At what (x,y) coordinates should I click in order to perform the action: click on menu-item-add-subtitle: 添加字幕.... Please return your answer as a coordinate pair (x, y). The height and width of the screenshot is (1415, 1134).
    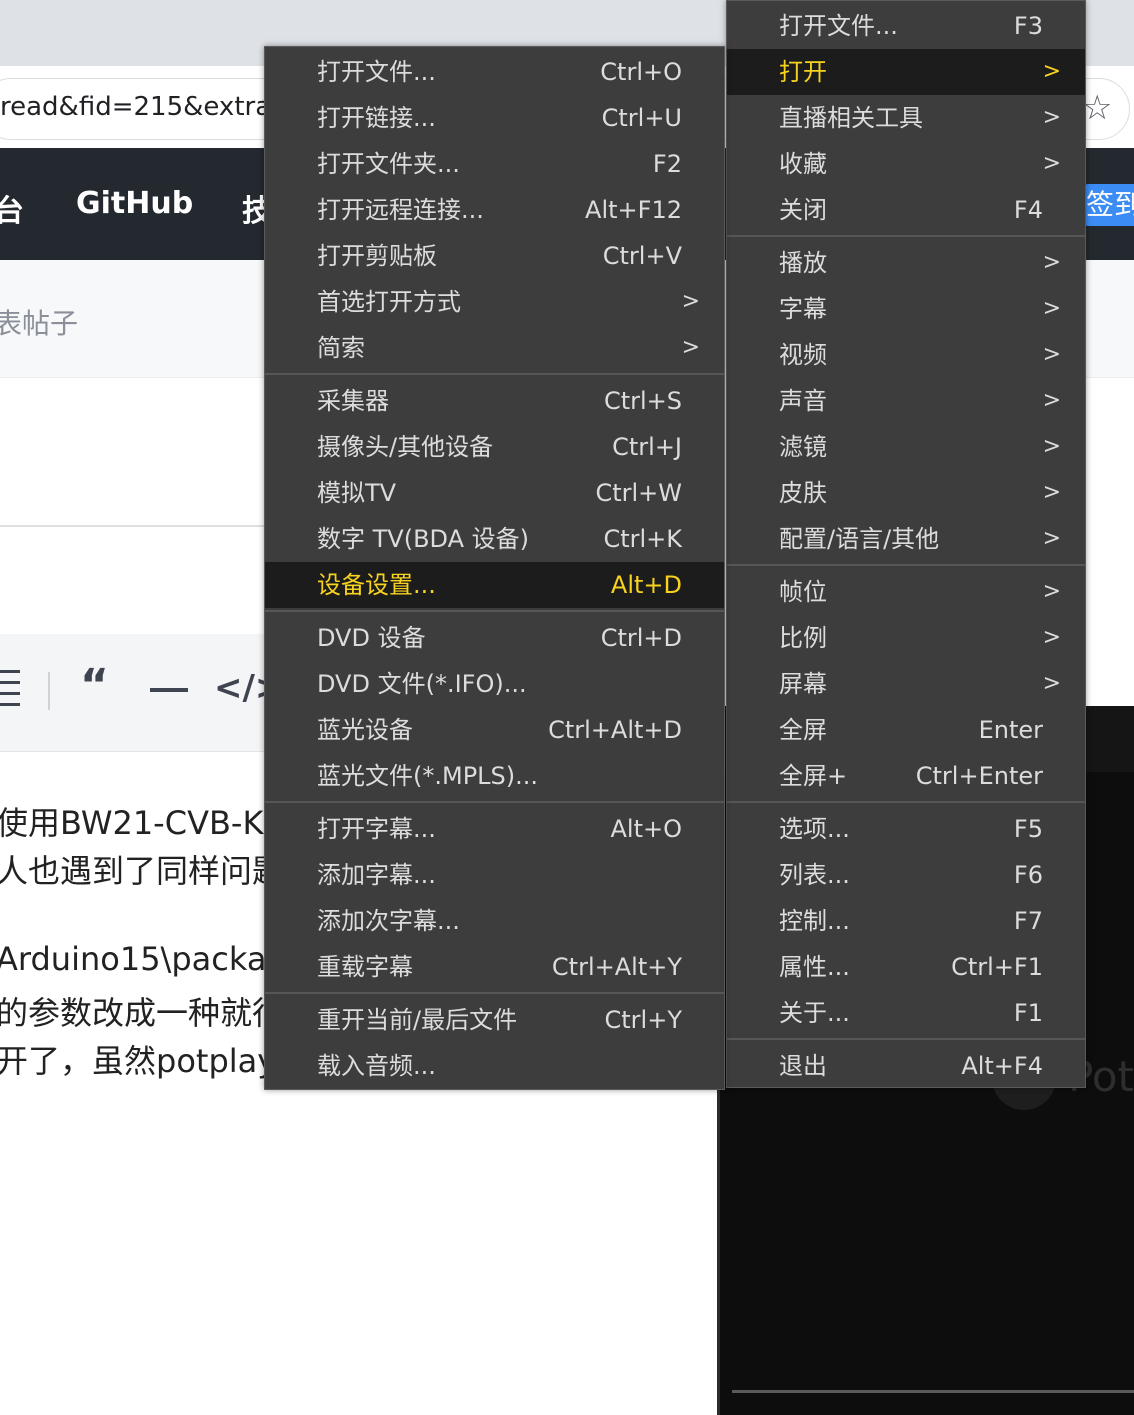
    Looking at the image, I should click on (494, 875).